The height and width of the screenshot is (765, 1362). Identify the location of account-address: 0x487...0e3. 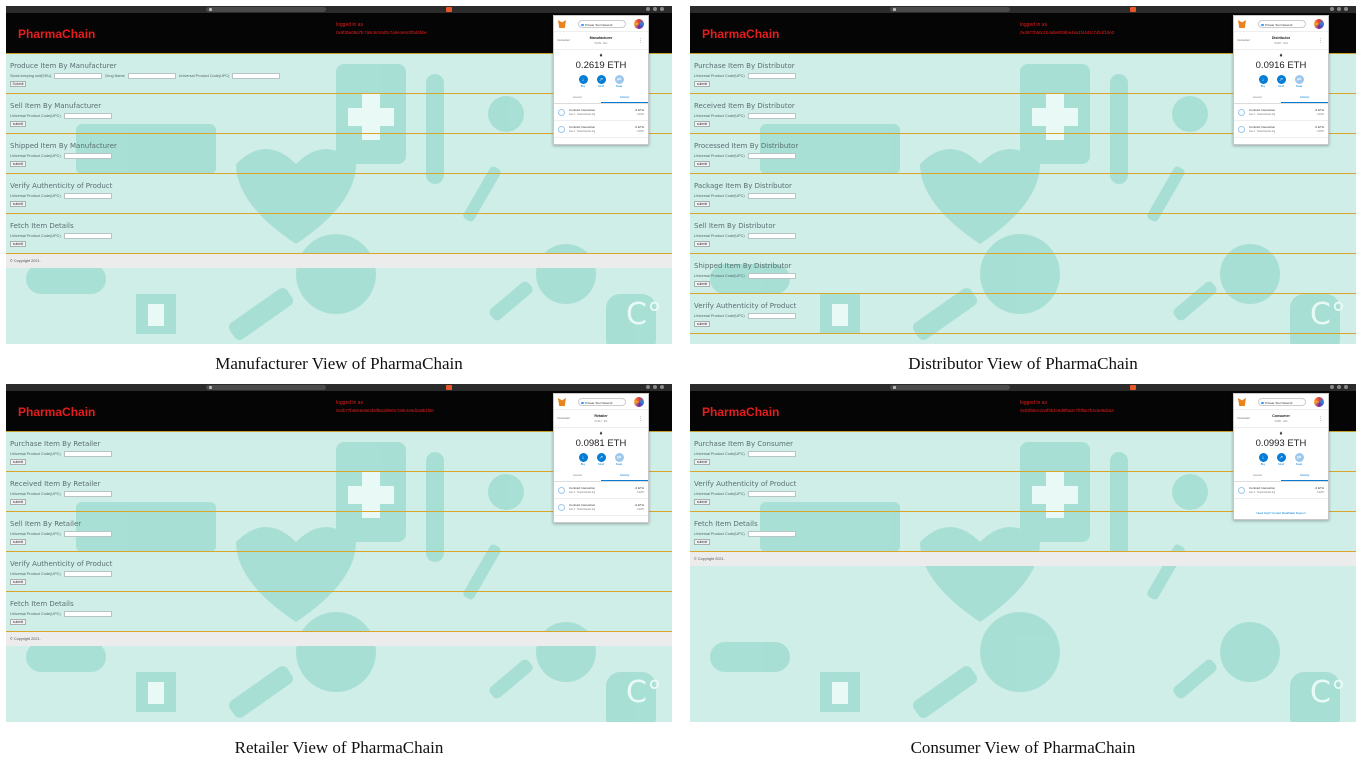
(1281, 43).